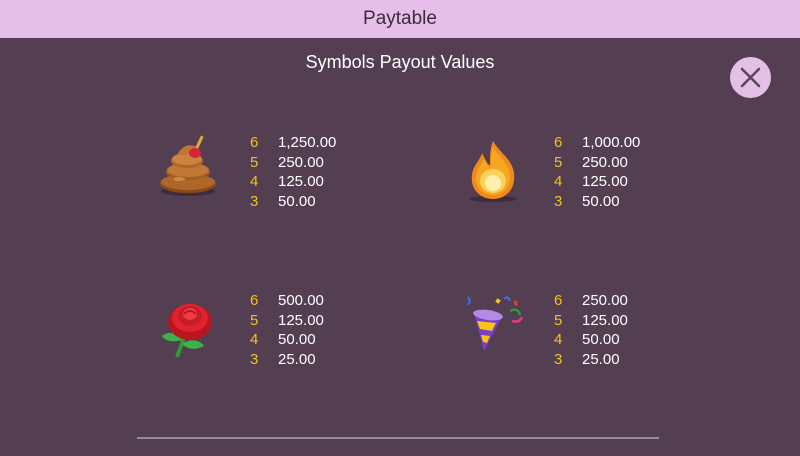 The height and width of the screenshot is (456, 800). I want to click on fire-paytable: 6 1,000.00 5 250.00 4 125.00 3 50.00, so click(597, 172).